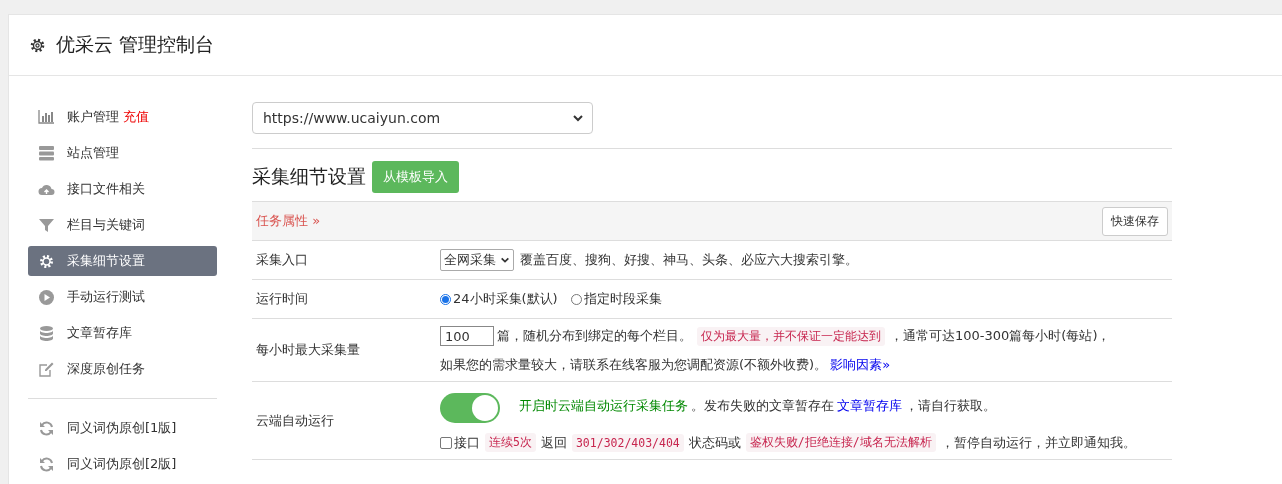  Describe the element at coordinates (869, 406) in the screenshot. I see `link: 文章暂存库` at that location.